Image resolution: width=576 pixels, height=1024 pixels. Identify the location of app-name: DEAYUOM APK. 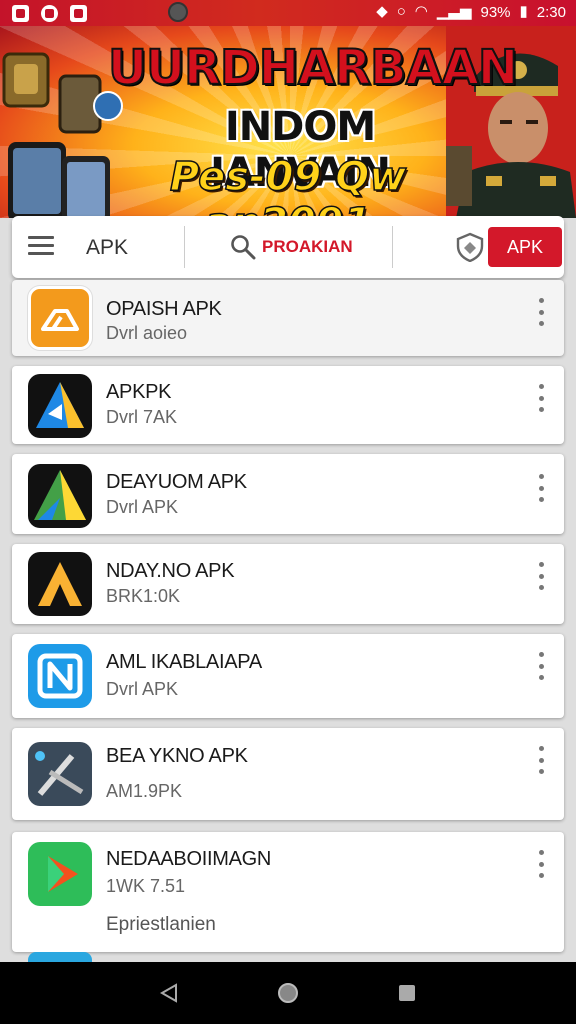
(176, 482).